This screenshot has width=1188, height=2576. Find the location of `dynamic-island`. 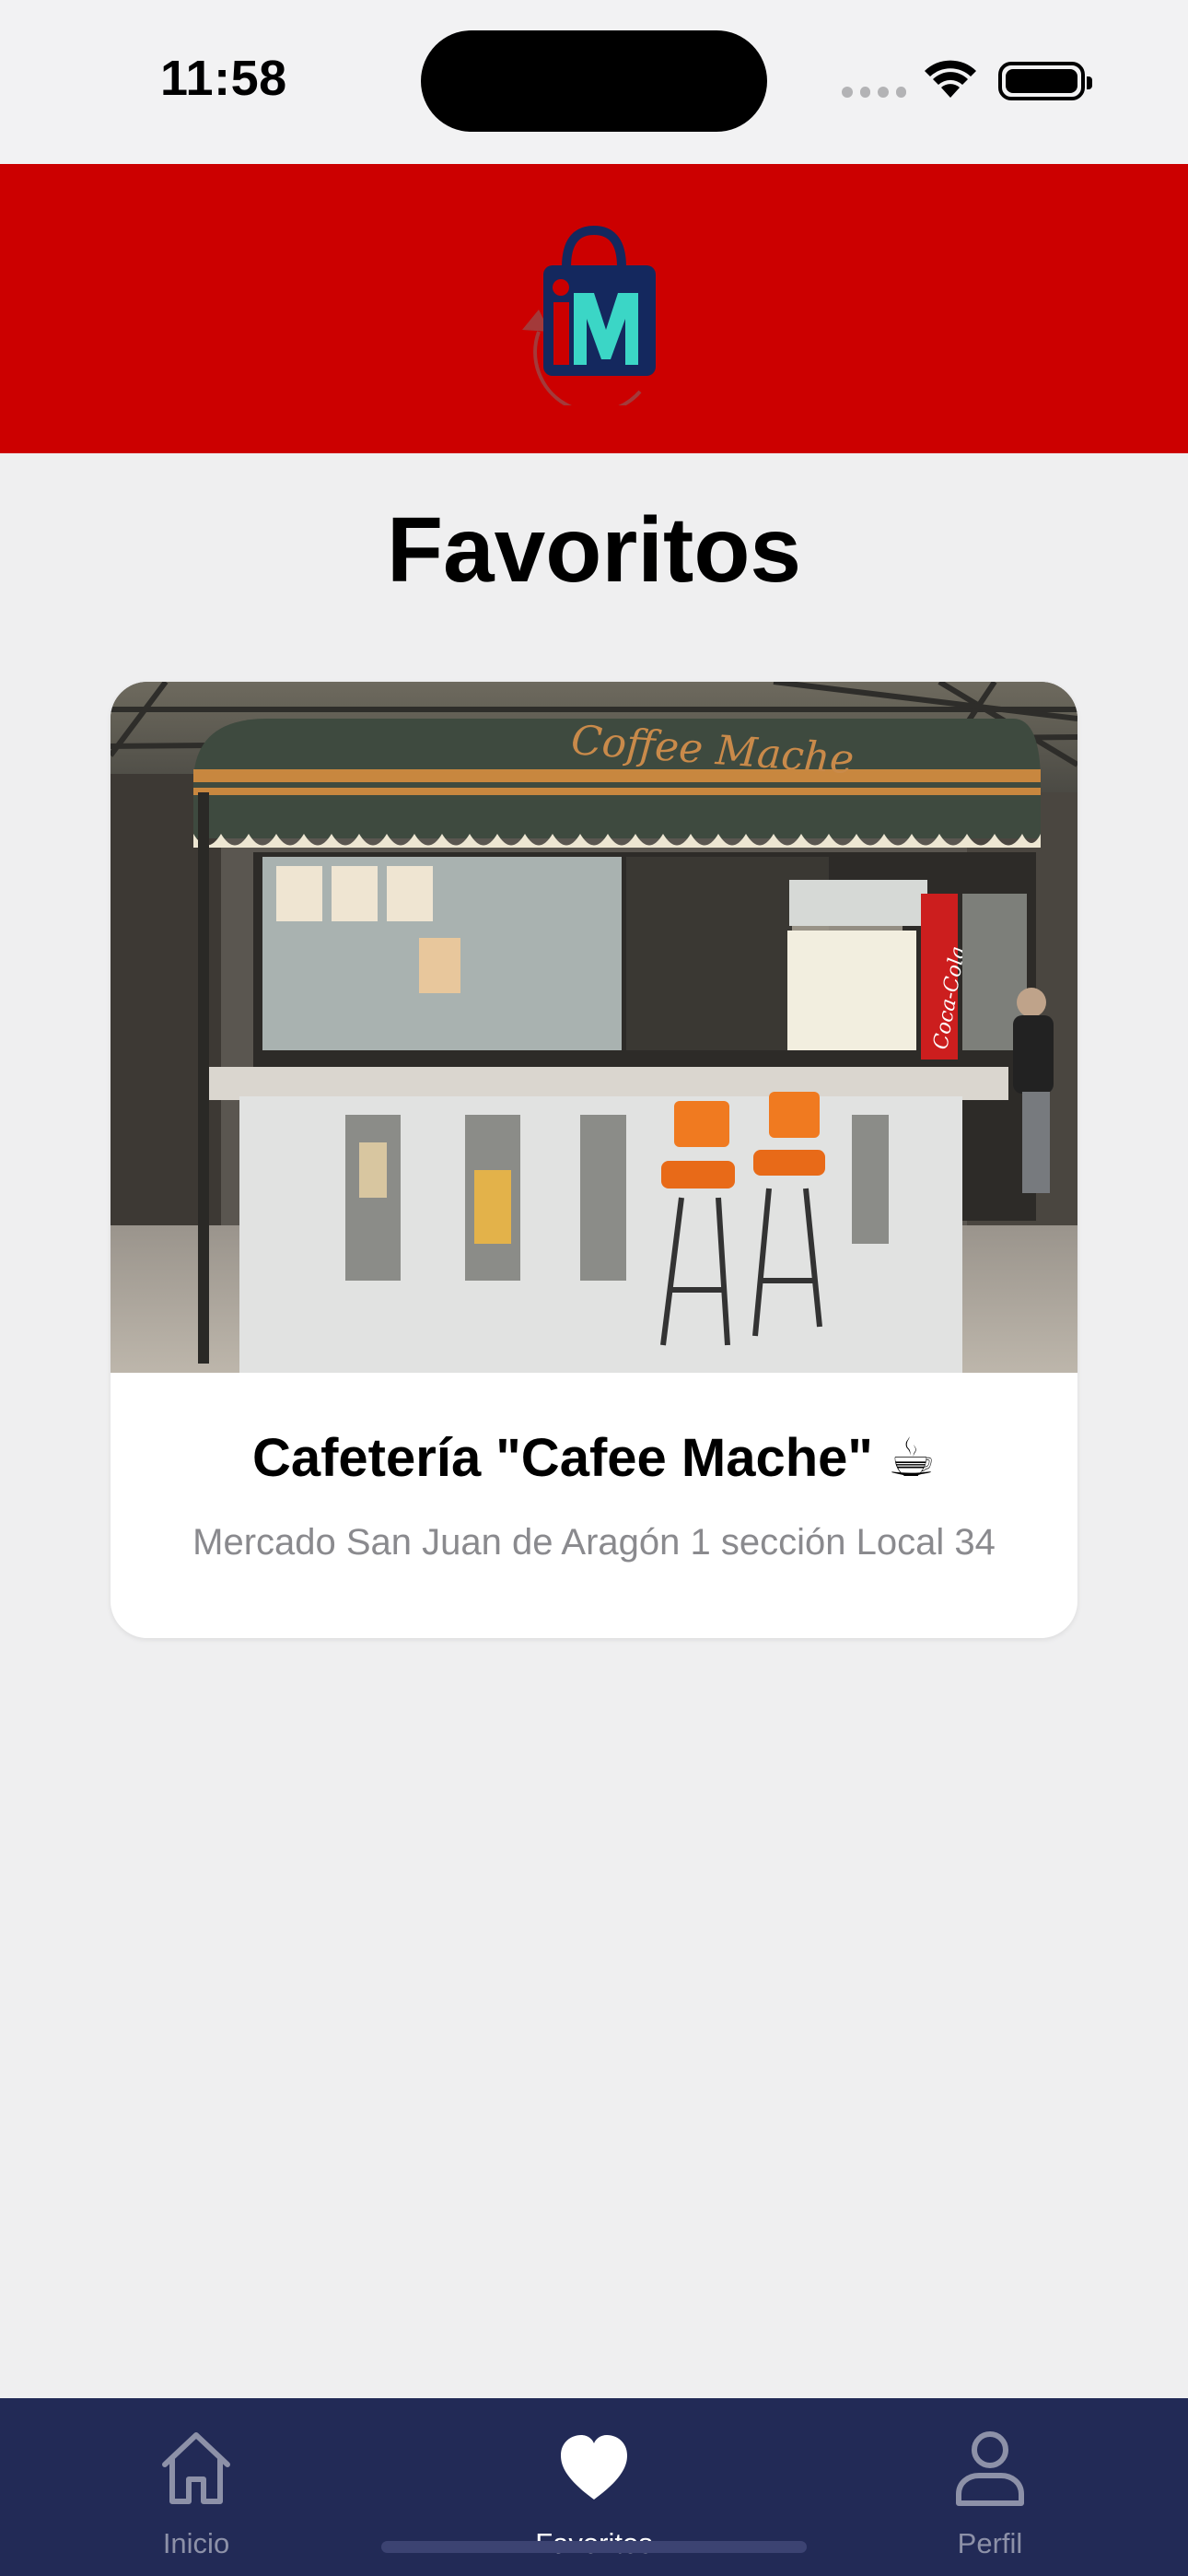

dynamic-island is located at coordinates (594, 81).